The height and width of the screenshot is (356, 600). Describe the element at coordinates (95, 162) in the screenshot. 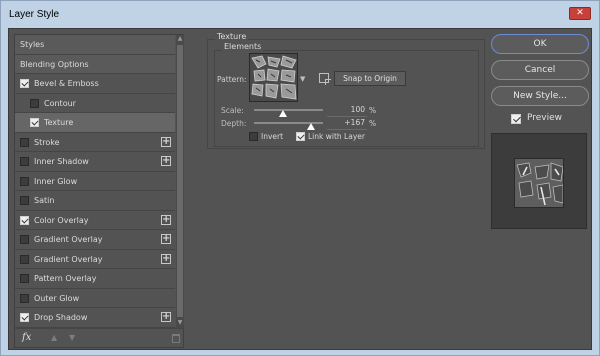

I see `style-row: Inner Shadow +` at that location.